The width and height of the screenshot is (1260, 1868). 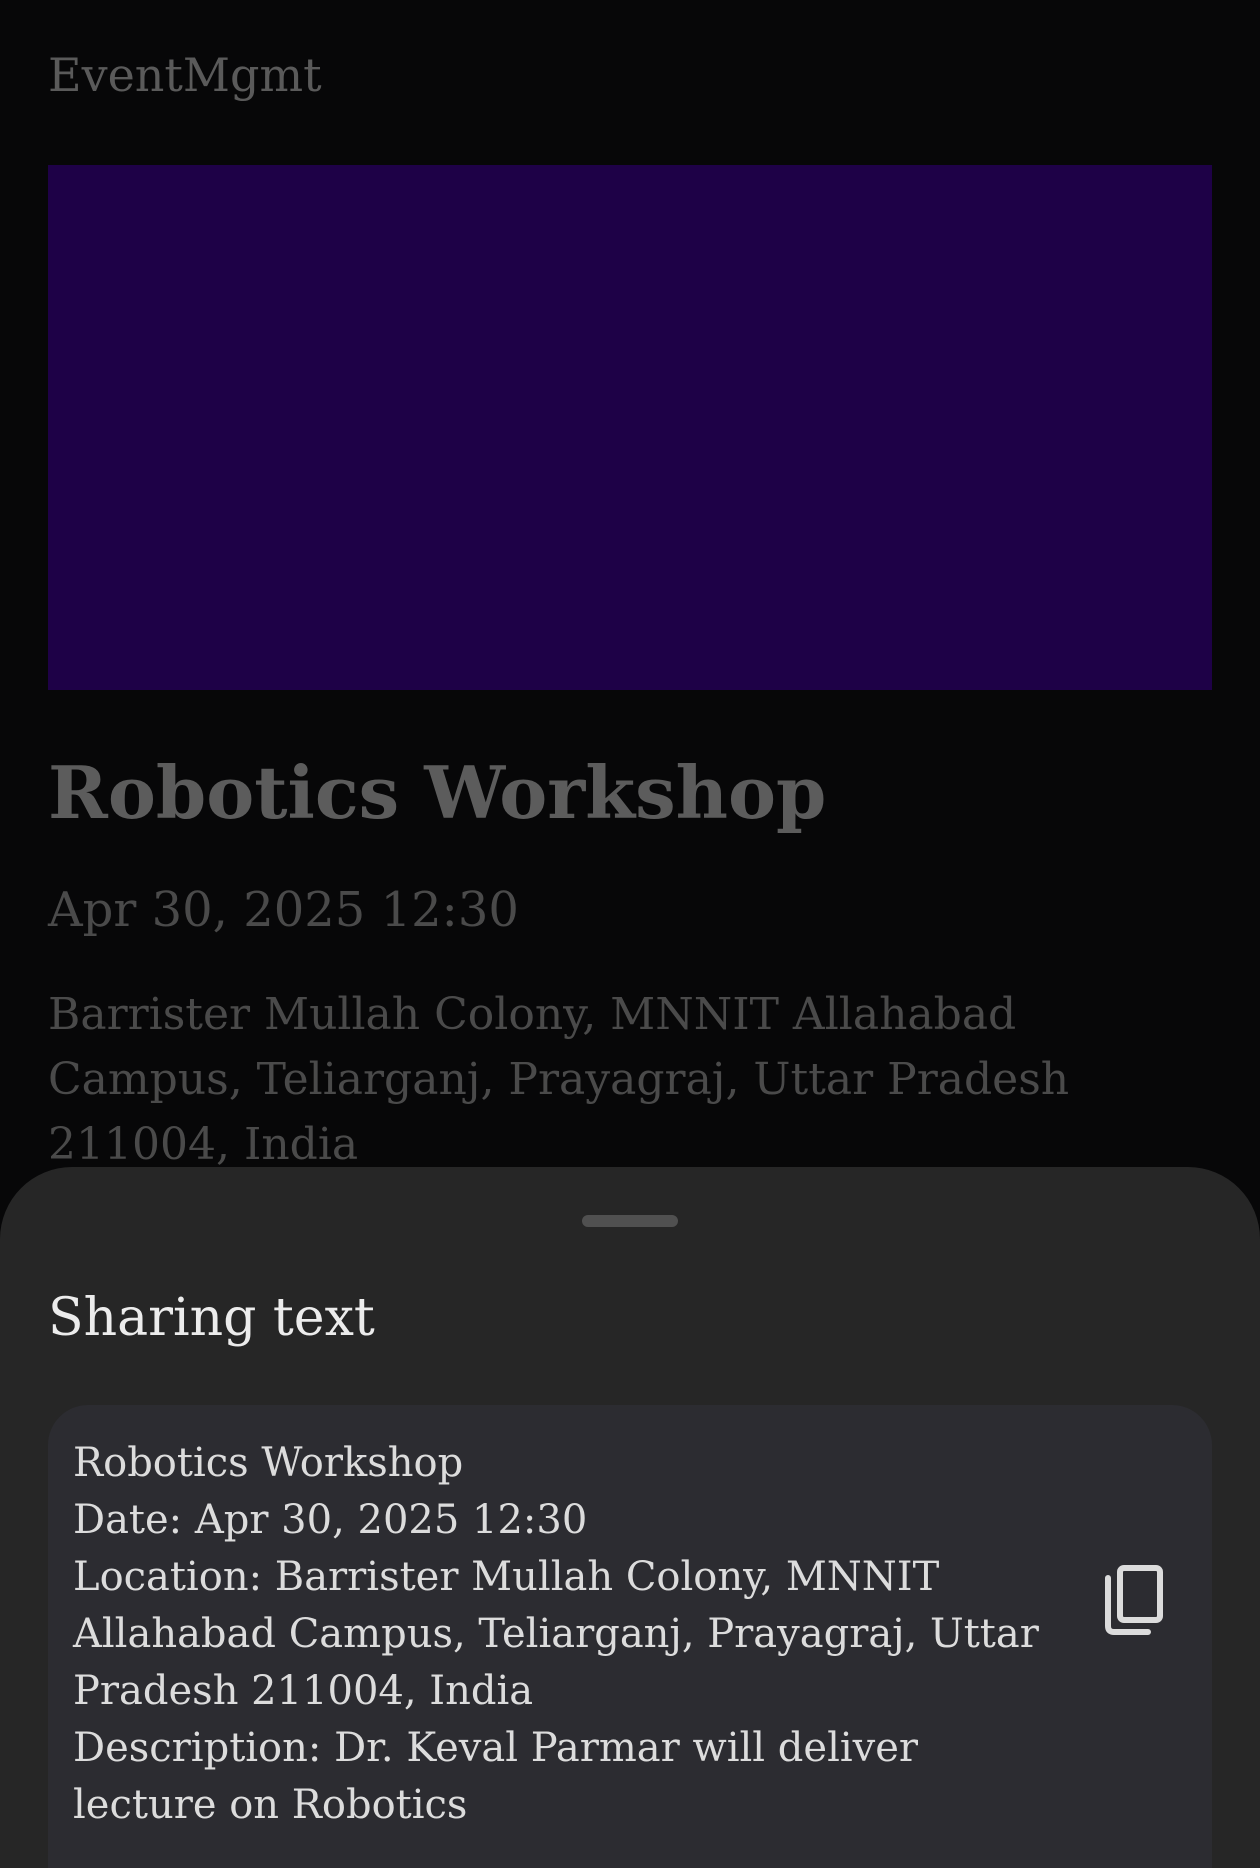 I want to click on sheet-drag-handle, so click(x=630, y=1221).